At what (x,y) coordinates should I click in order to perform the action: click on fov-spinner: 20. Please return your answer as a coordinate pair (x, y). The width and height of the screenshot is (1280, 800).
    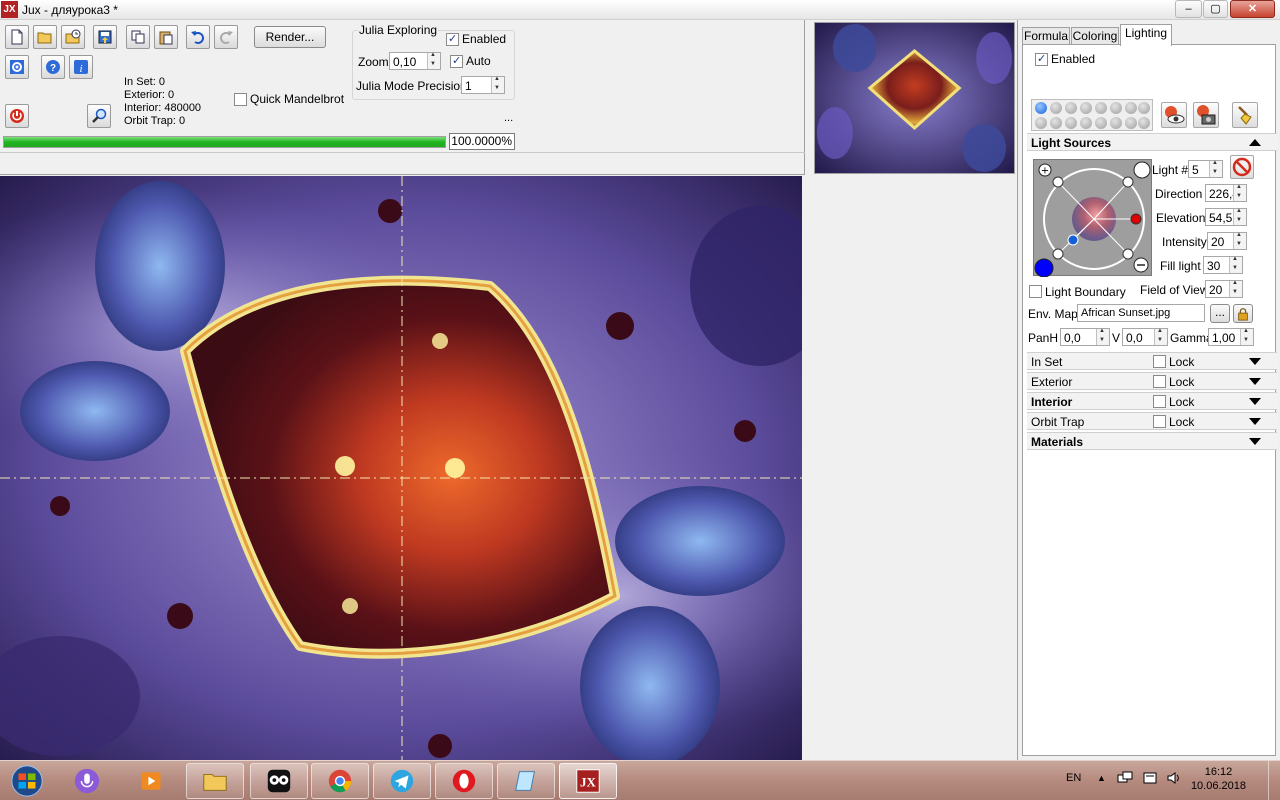
    Looking at the image, I should click on (1224, 289).